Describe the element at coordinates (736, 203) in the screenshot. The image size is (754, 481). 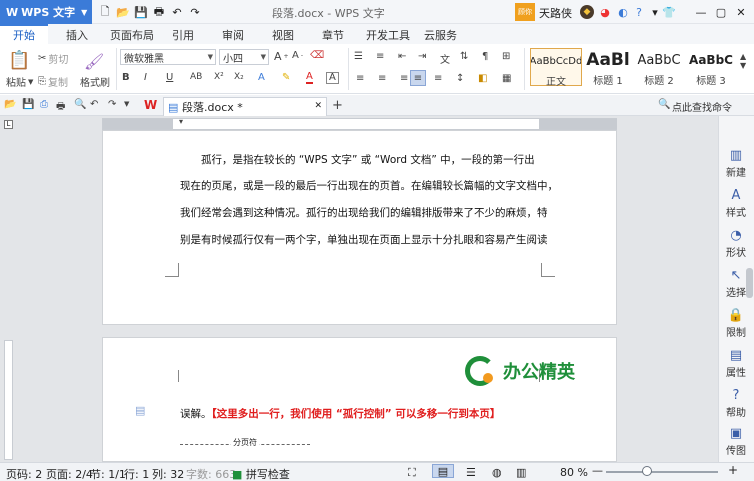
I see `panel-style: A 样式` at that location.